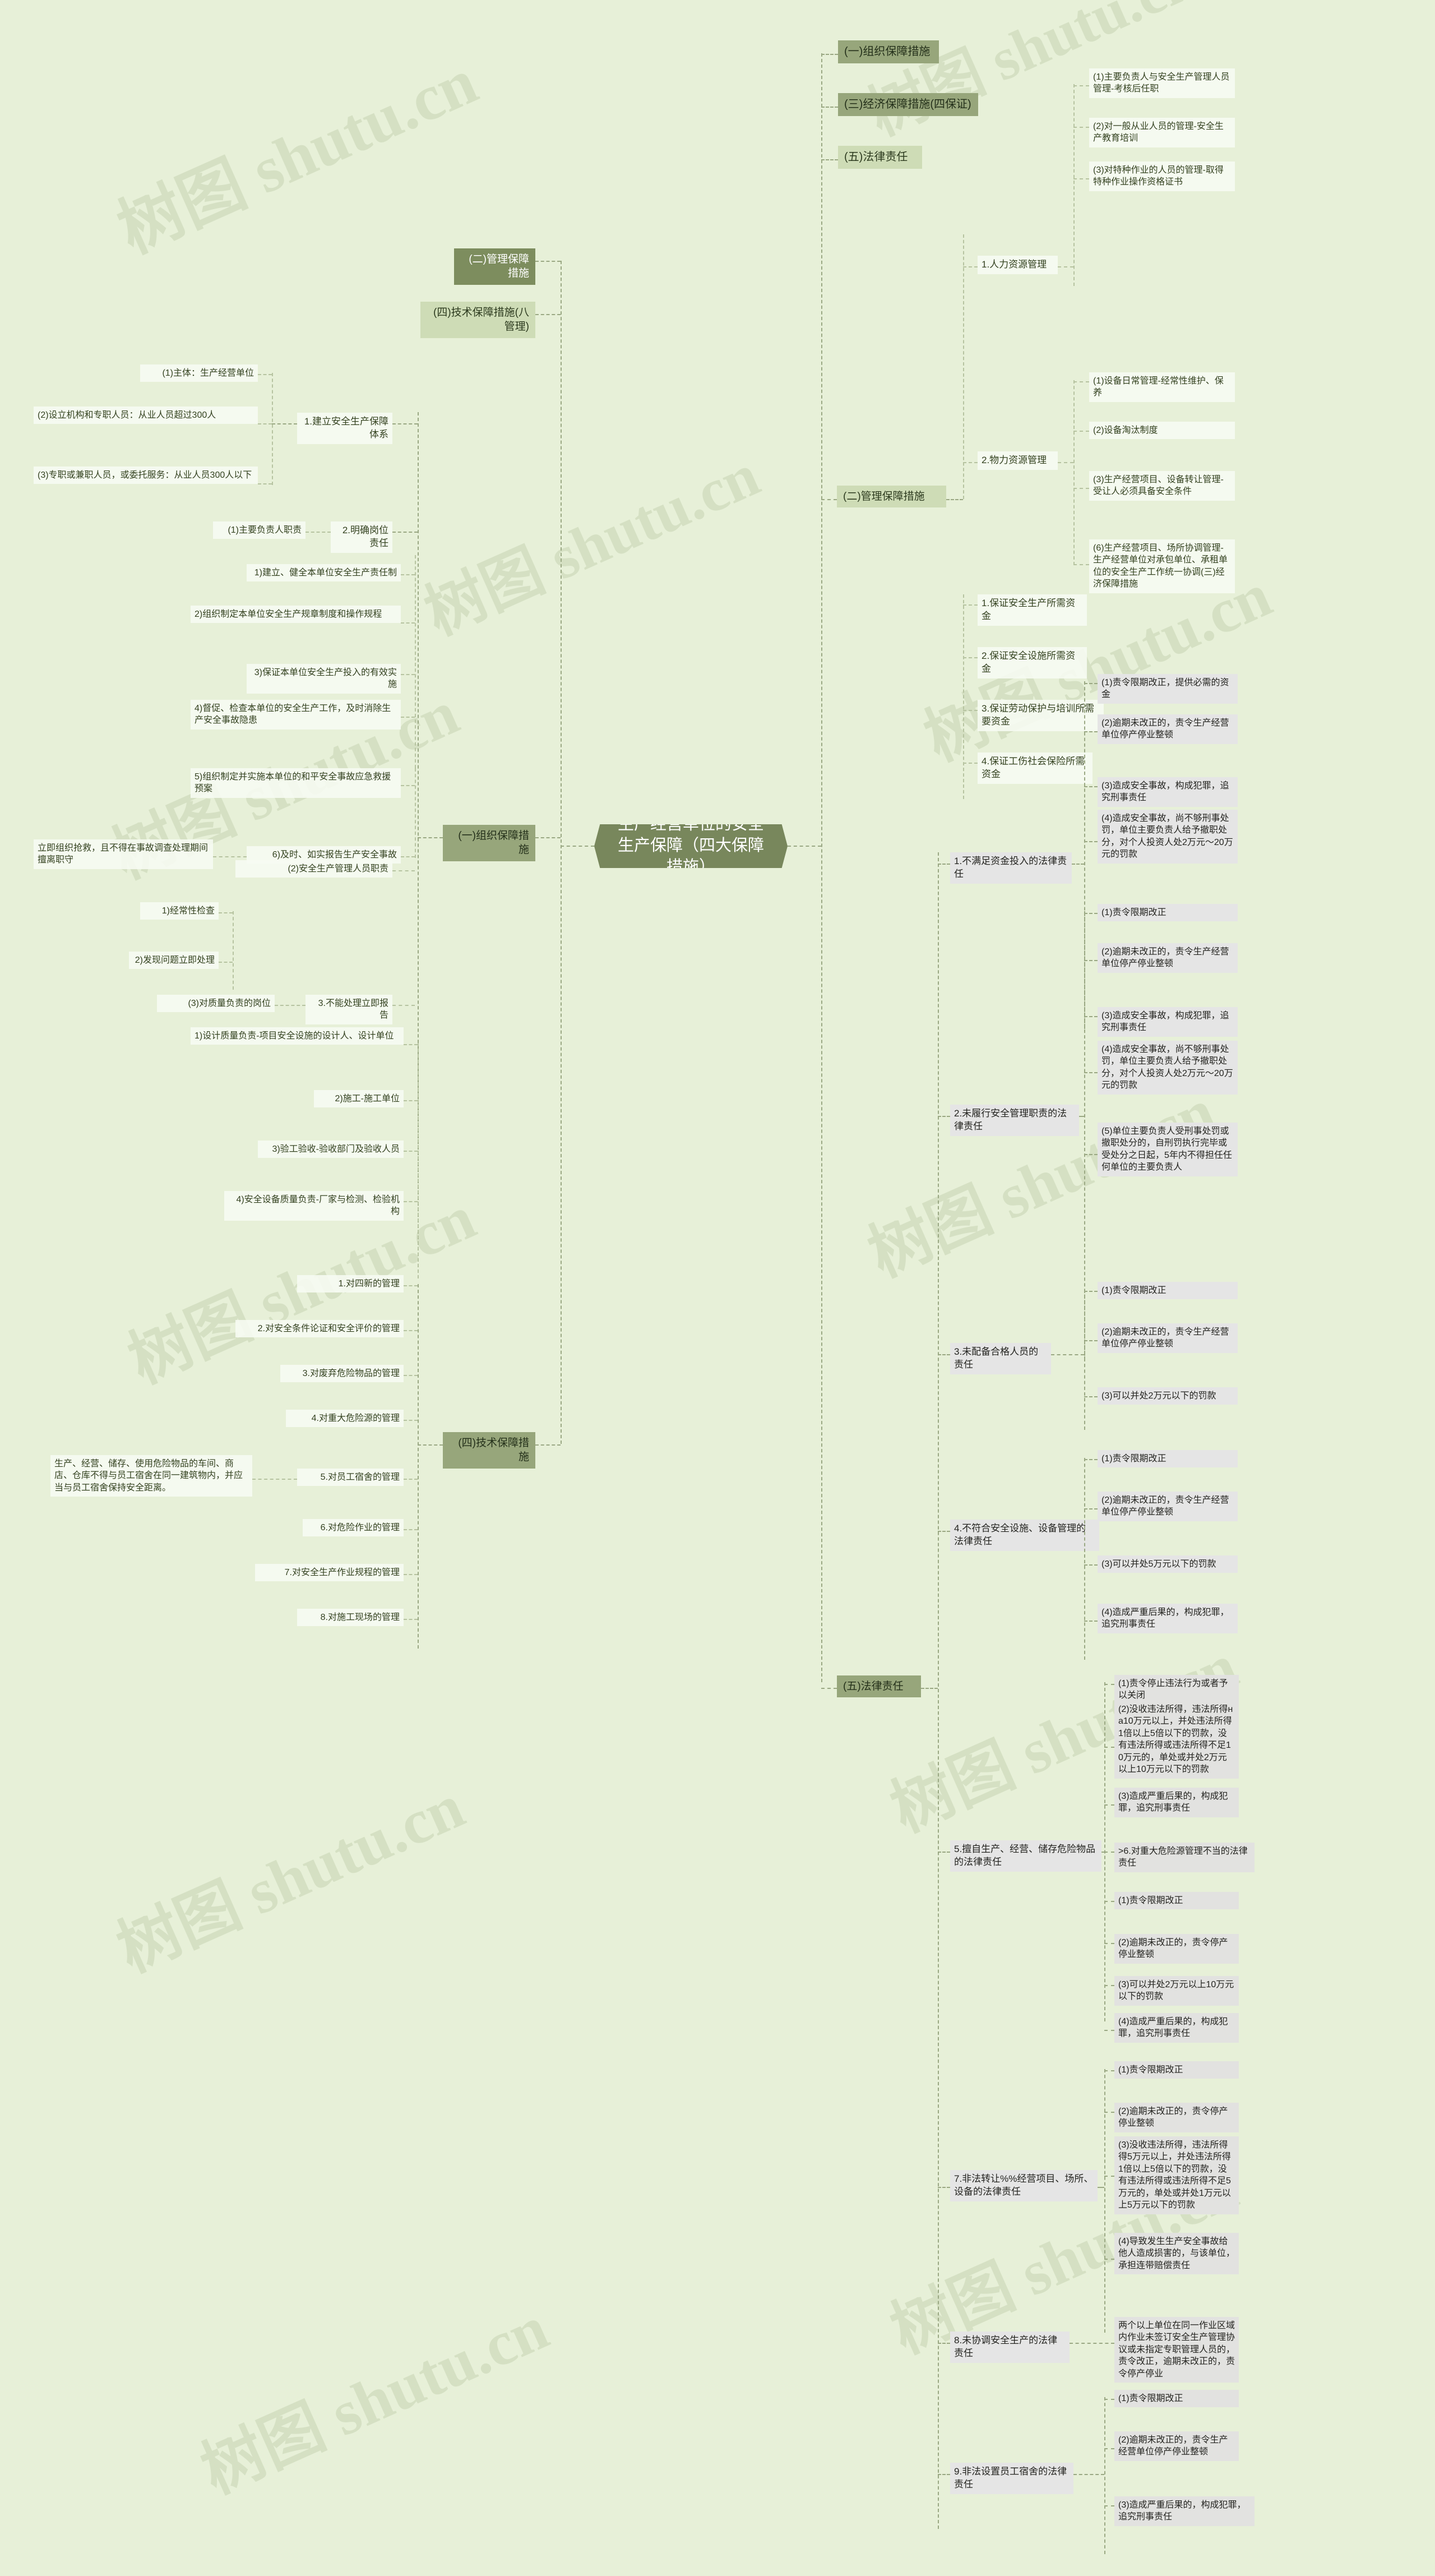 This screenshot has width=1435, height=2576. What do you see at coordinates (324, 573) in the screenshot?
I see `principal-duty-item: 1)建立、健全本单位安全生产责任制` at bounding box center [324, 573].